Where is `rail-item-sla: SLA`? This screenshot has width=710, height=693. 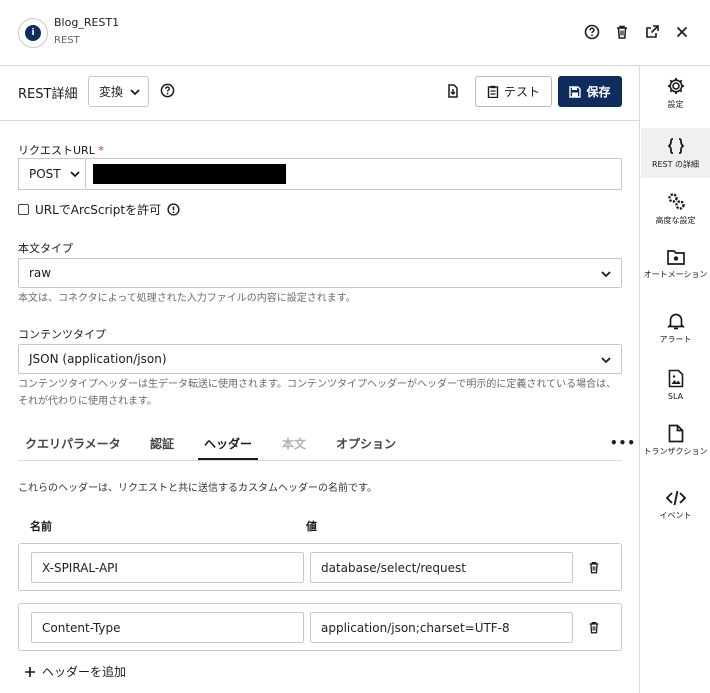
rail-item-sla: SLA is located at coordinates (675, 387).